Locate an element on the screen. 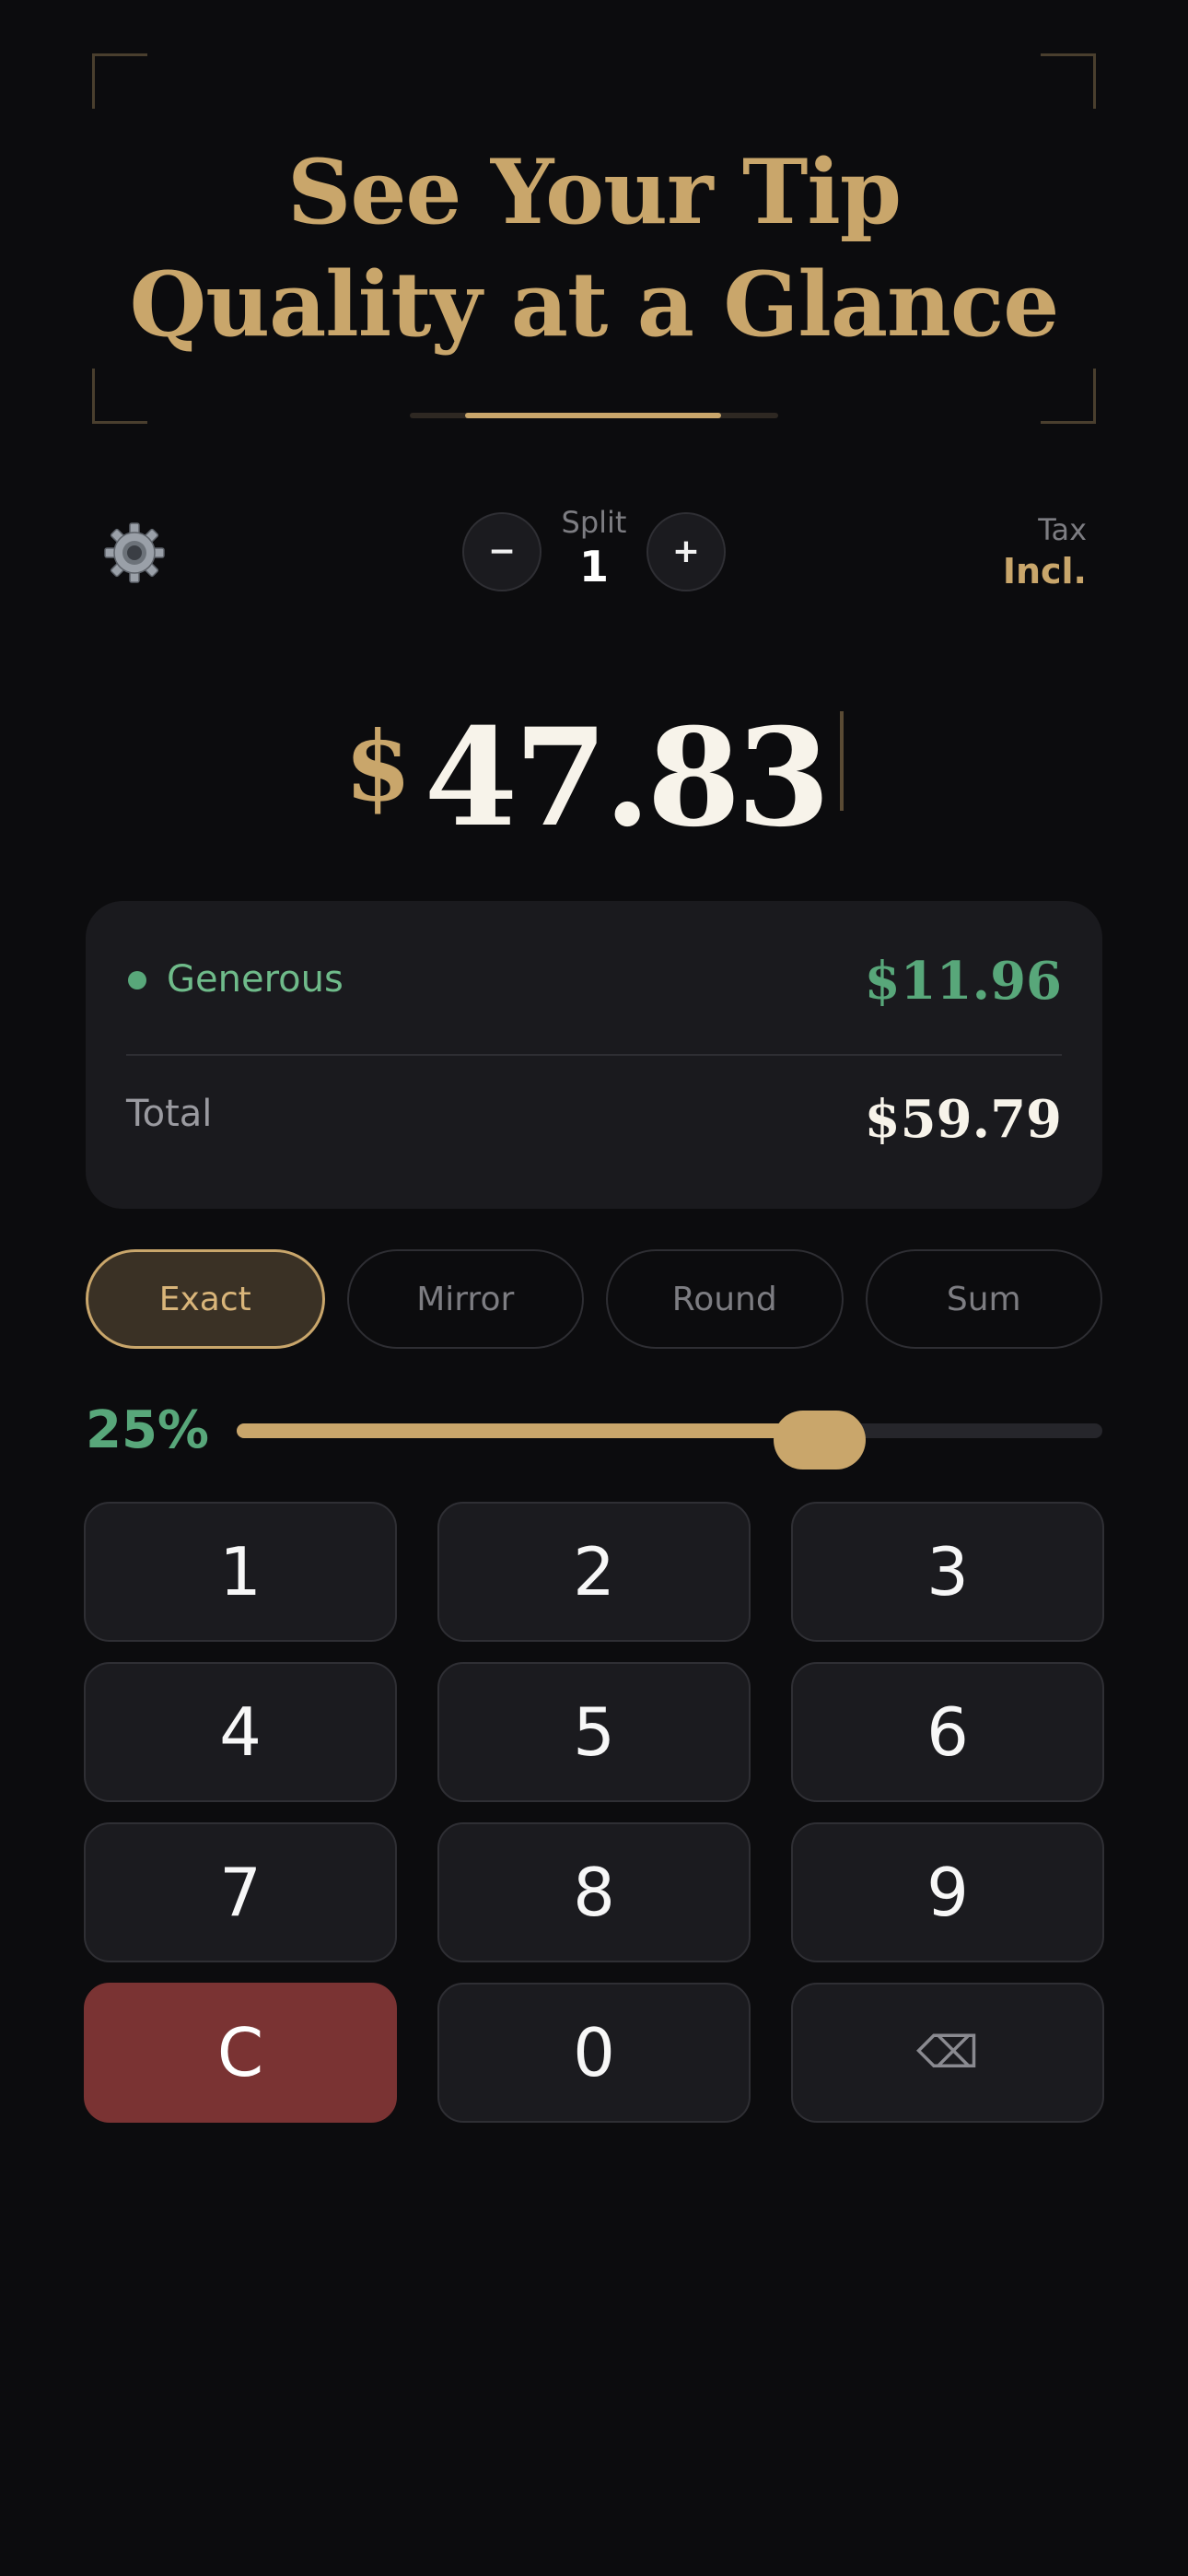 The width and height of the screenshot is (1188, 2576). settings-button is located at coordinates (134, 552).